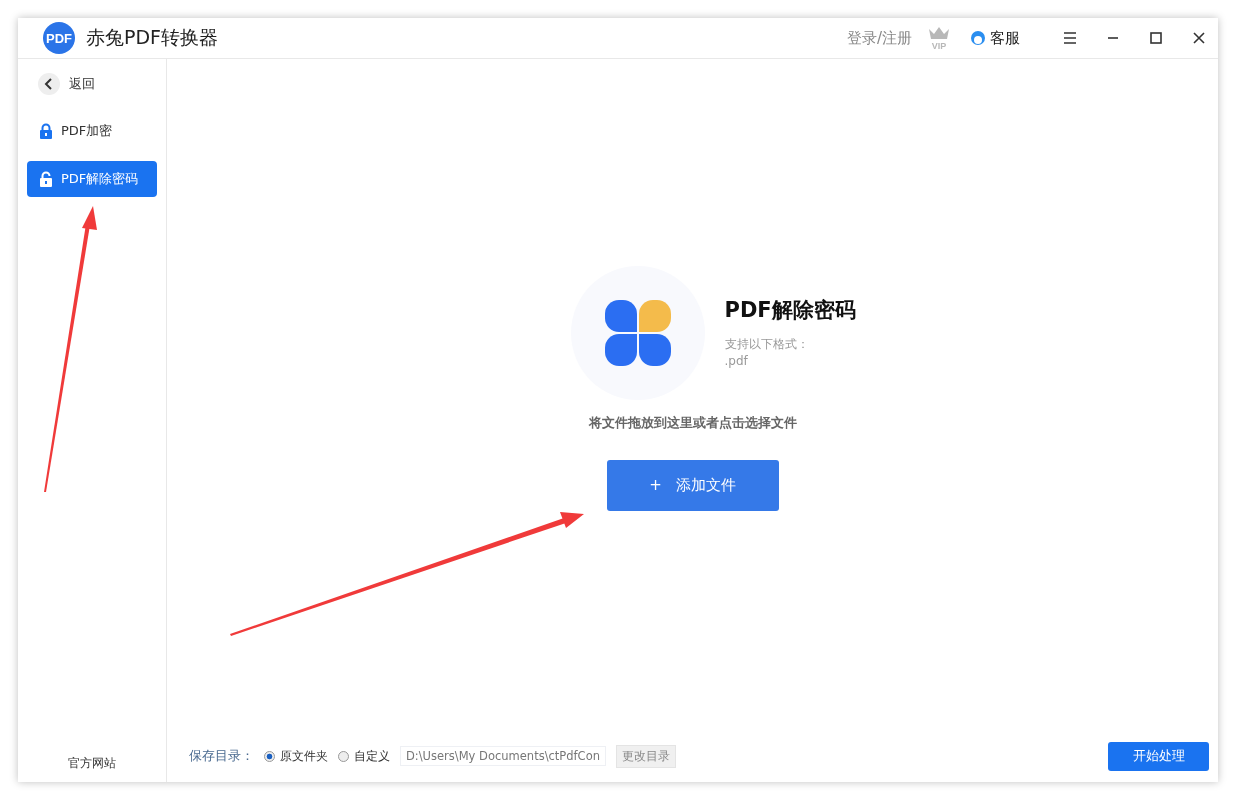 Image resolution: width=1236 pixels, height=800 pixels. What do you see at coordinates (767, 344) in the screenshot?
I see `formats-label: 支持以下格式：` at bounding box center [767, 344].